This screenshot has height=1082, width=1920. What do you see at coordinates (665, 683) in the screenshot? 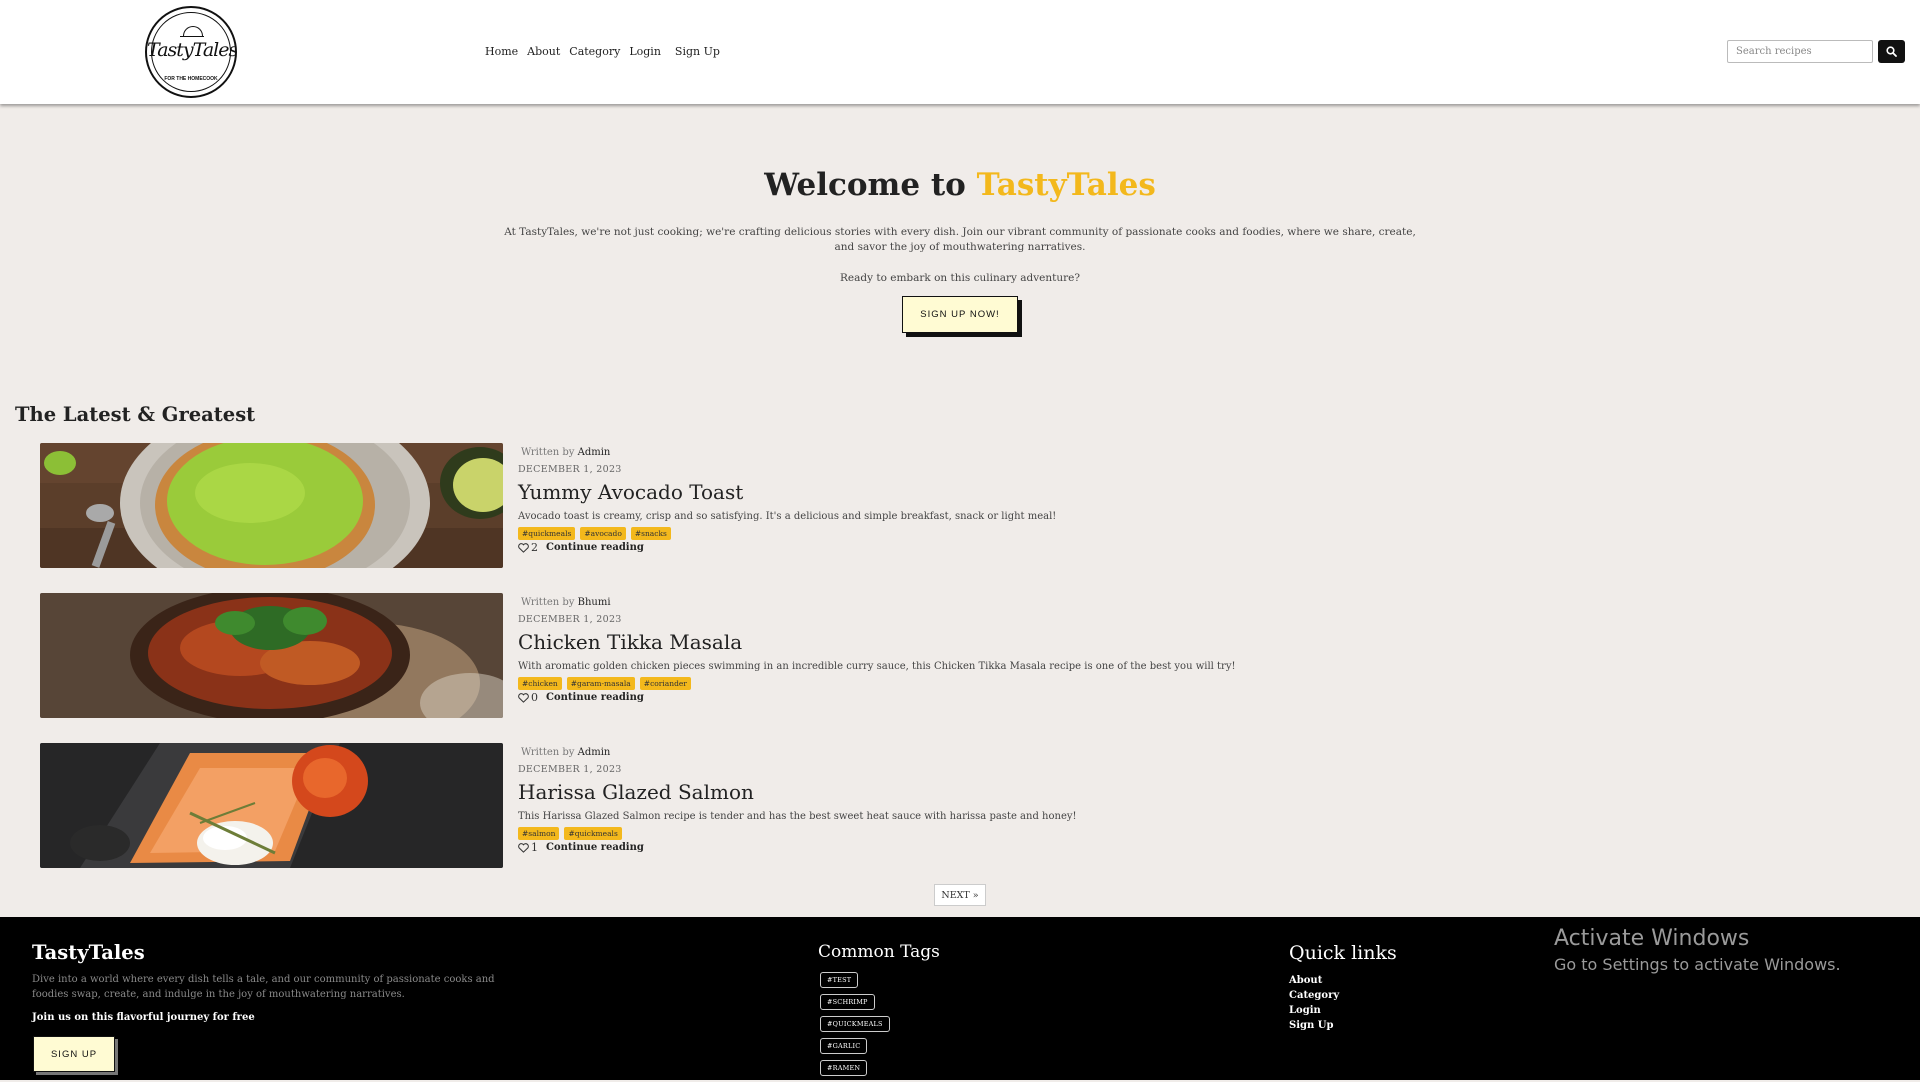
I see `tag-chip: #coriander` at bounding box center [665, 683].